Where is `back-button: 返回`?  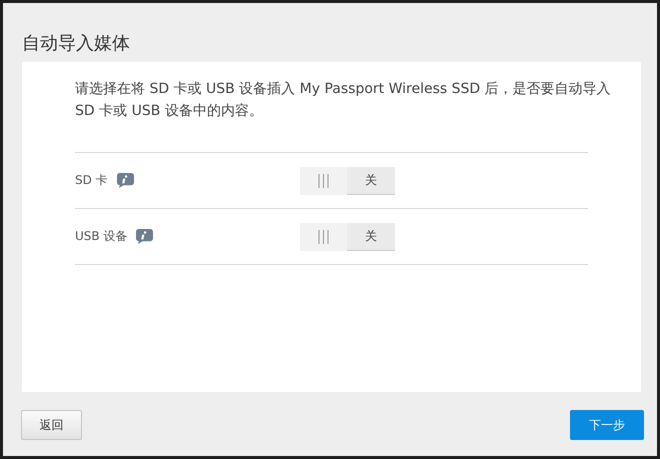
back-button: 返回 is located at coordinates (51, 425).